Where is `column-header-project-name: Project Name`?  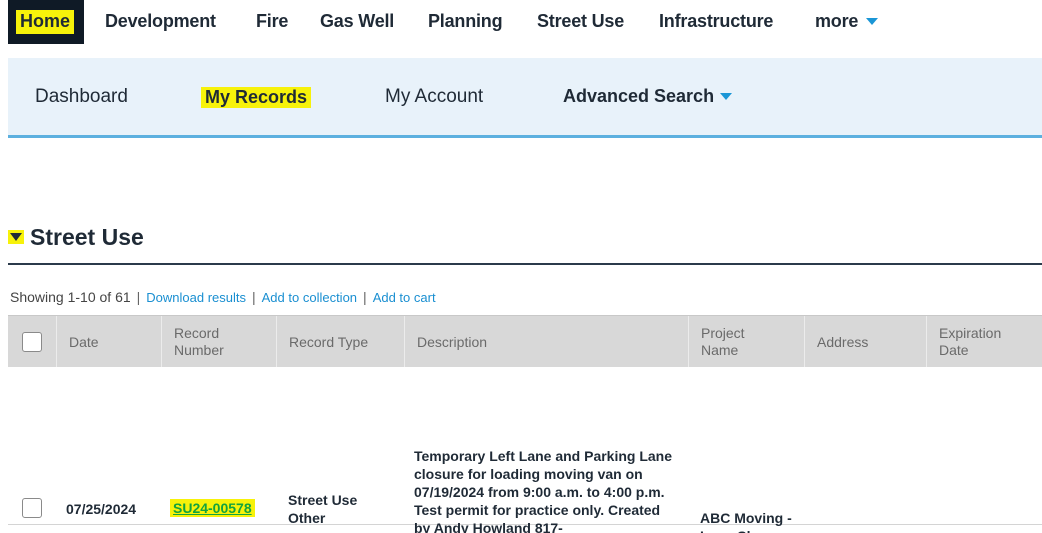
column-header-project-name: Project Name is located at coordinates (746, 342).